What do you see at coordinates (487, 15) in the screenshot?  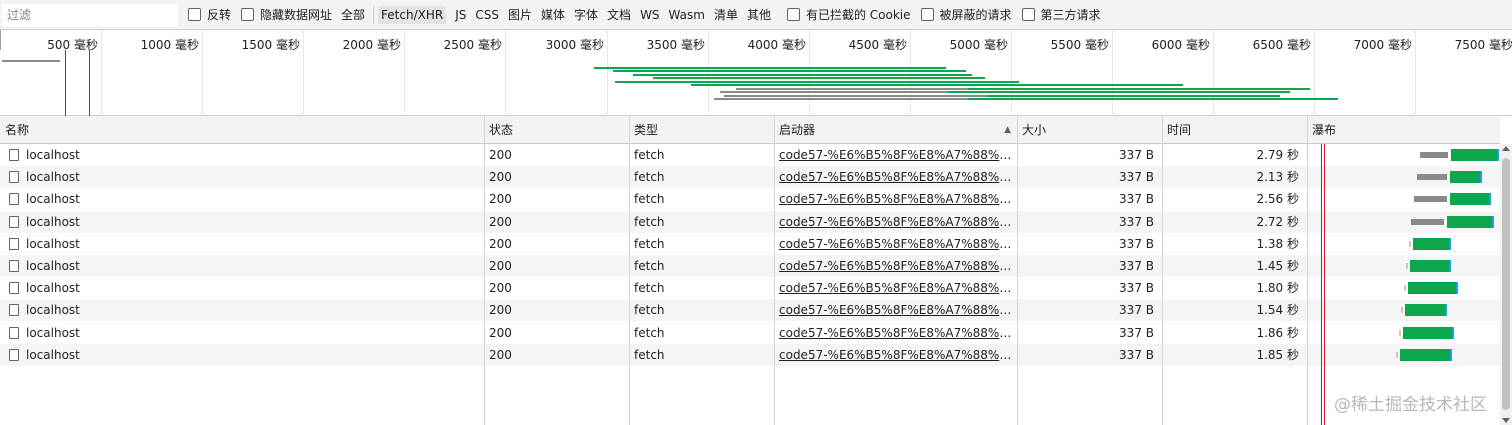 I see `type-filter-css: CSS` at bounding box center [487, 15].